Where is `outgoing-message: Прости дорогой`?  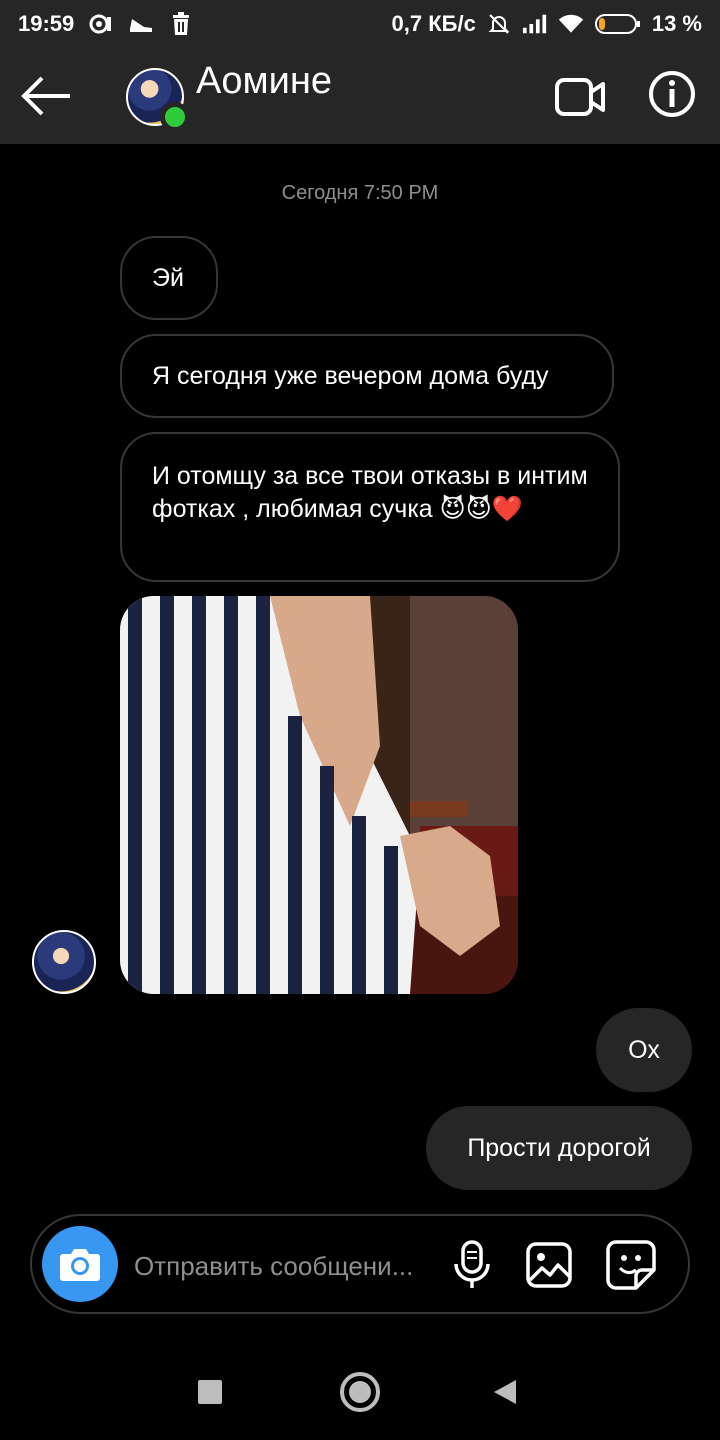
outgoing-message: Прости дорогой is located at coordinates (559, 1148).